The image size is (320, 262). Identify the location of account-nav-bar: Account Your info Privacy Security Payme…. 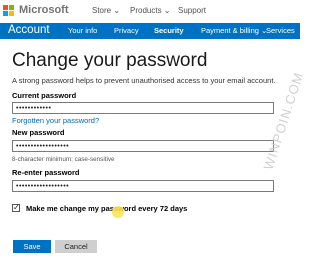
(150, 31).